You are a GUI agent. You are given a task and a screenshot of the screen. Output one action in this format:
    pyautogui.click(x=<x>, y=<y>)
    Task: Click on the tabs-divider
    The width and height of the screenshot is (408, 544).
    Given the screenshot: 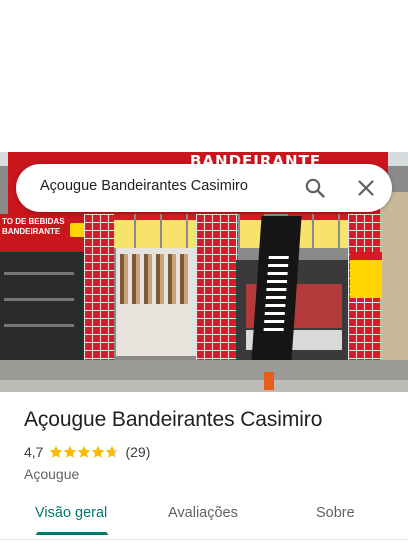 What is the action you would take?
    pyautogui.click(x=204, y=539)
    